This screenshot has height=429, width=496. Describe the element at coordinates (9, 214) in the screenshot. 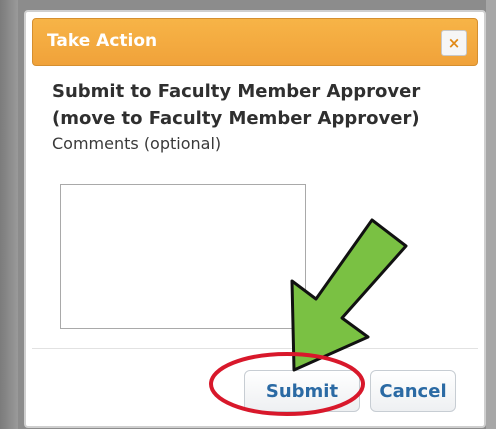

I see `background-left-edge` at that location.